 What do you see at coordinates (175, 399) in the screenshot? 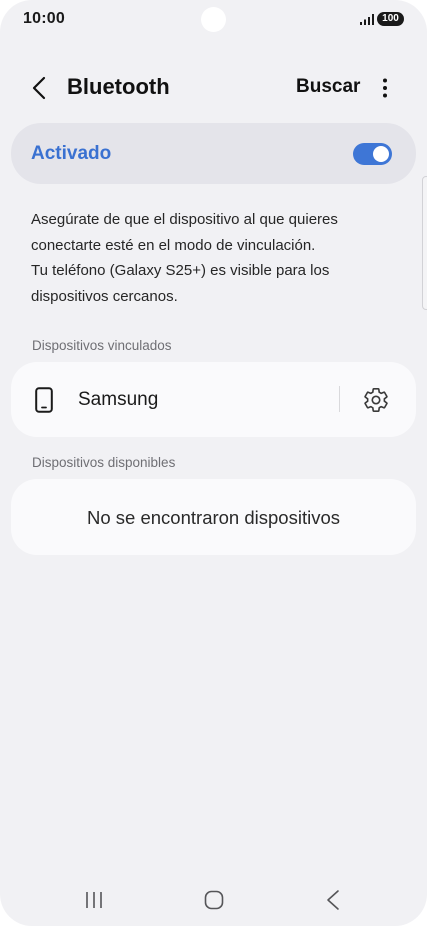
I see `paired-device-item: Samsung` at bounding box center [175, 399].